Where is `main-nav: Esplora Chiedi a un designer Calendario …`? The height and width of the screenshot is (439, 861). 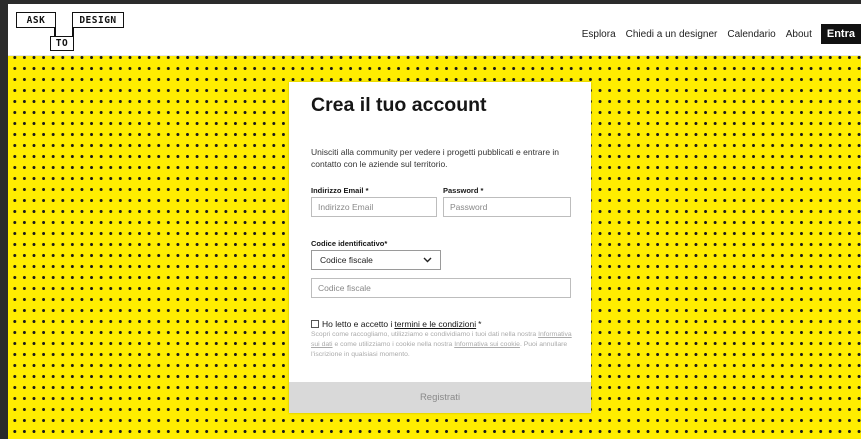 main-nav: Esplora Chiedi a un designer Calendario … is located at coordinates (716, 34).